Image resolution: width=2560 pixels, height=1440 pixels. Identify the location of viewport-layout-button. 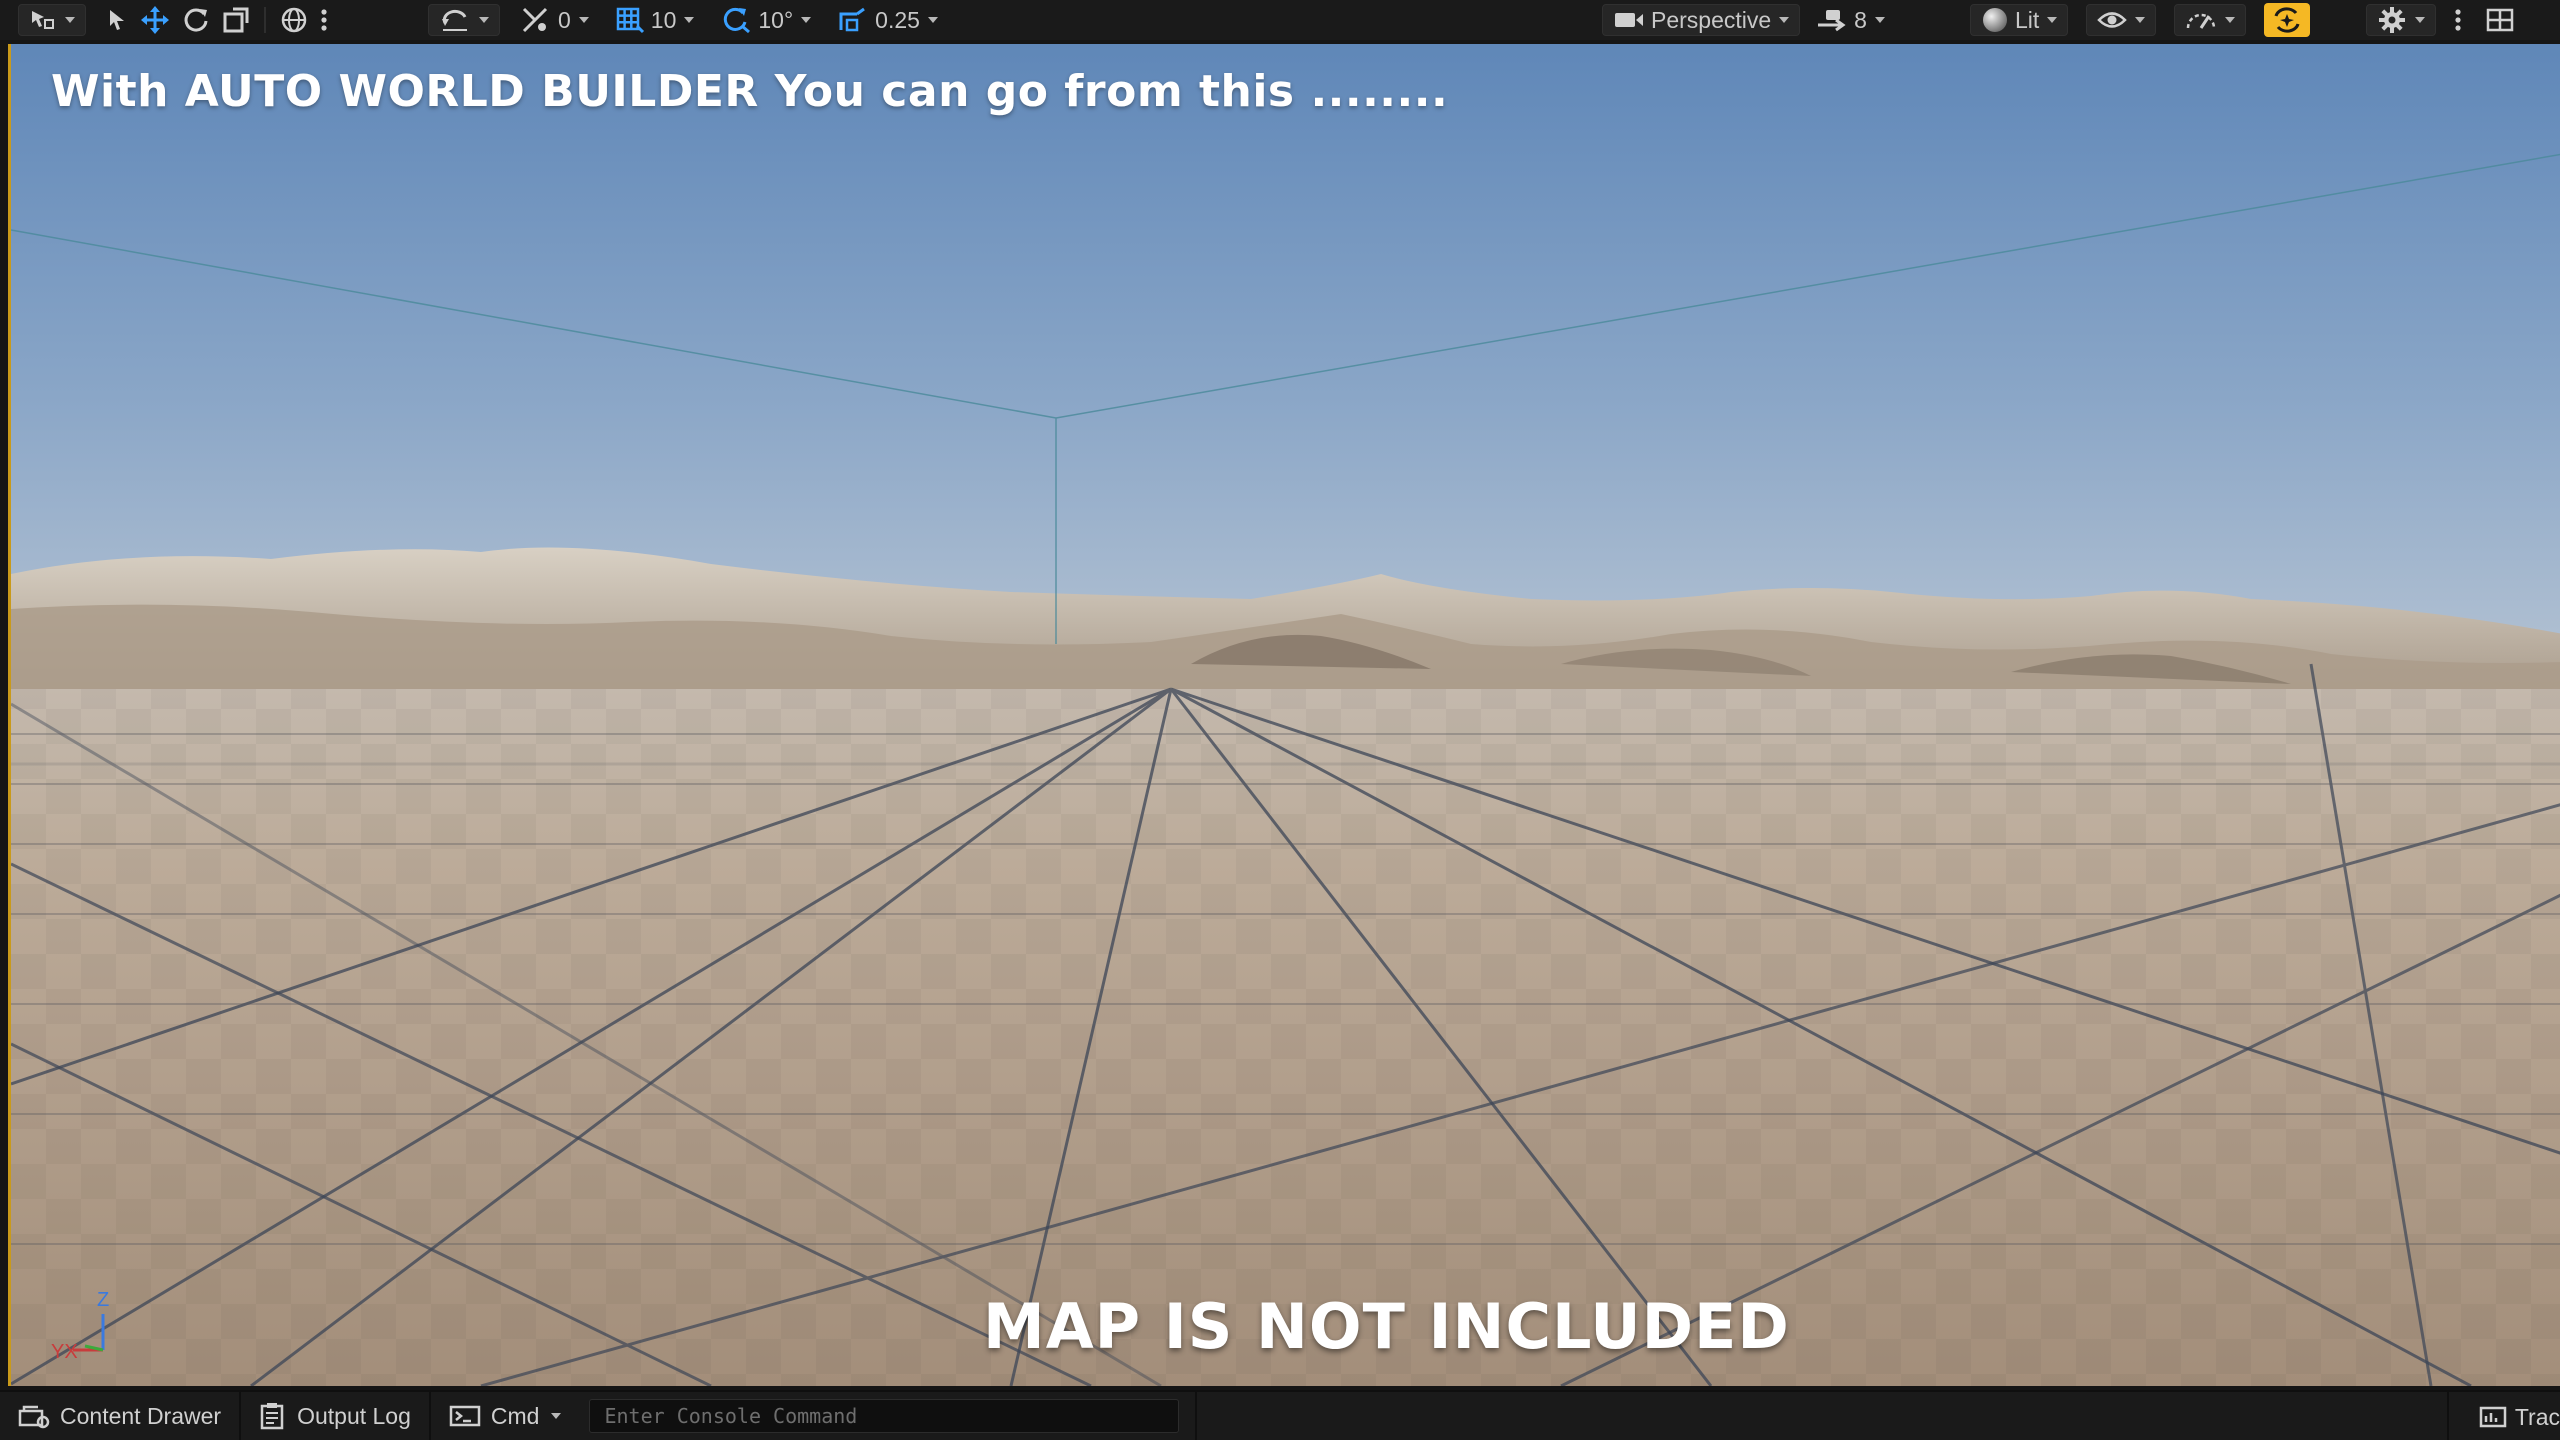
(2500, 20).